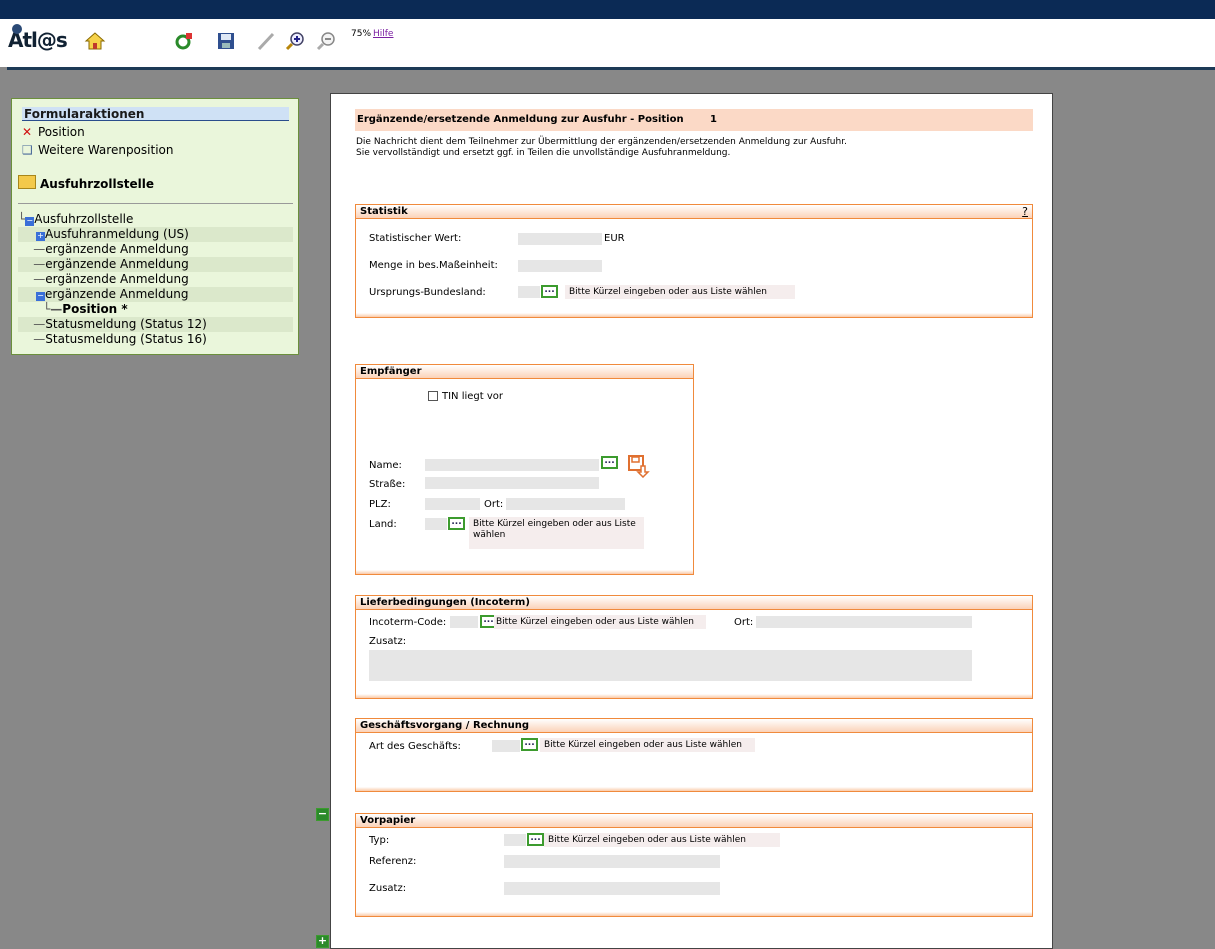 This screenshot has width=1215, height=949. I want to click on ort-input, so click(565, 504).